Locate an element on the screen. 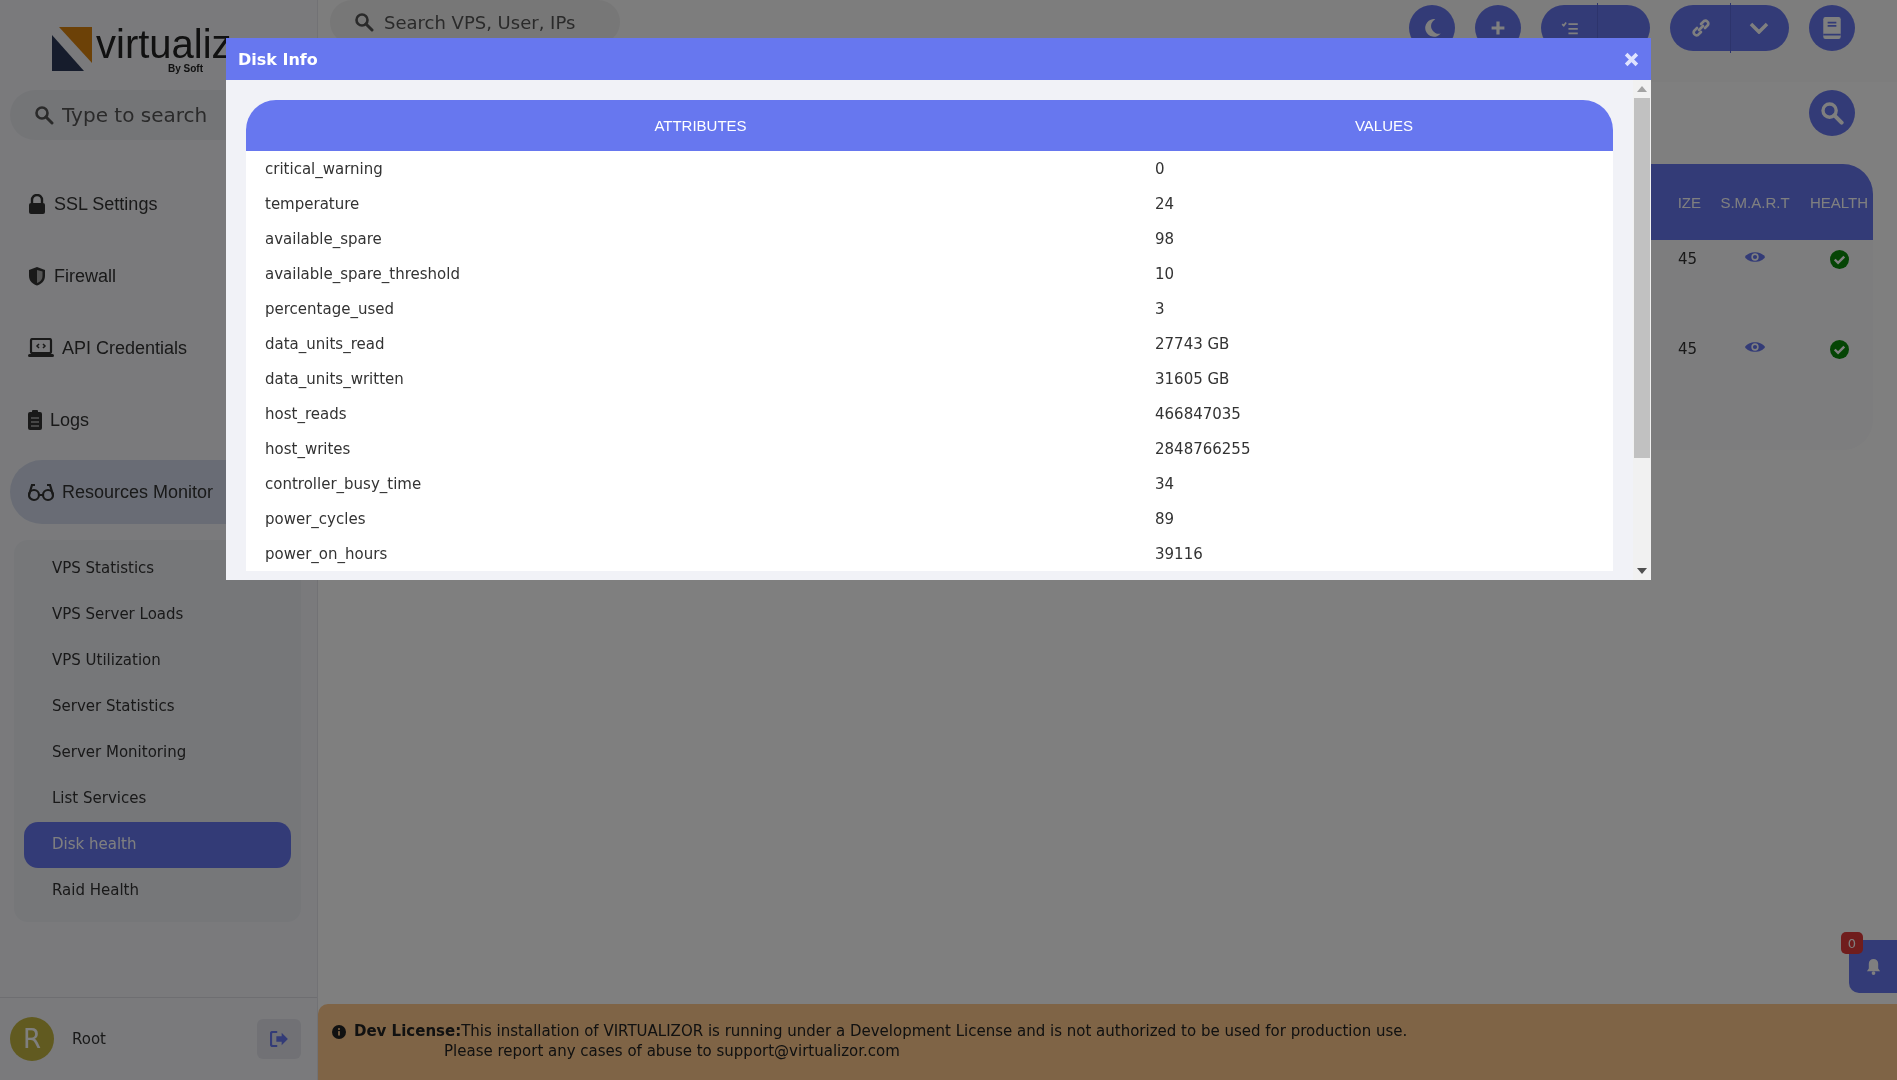 This screenshot has width=1897, height=1080. glasses-icon is located at coordinates (41, 492).